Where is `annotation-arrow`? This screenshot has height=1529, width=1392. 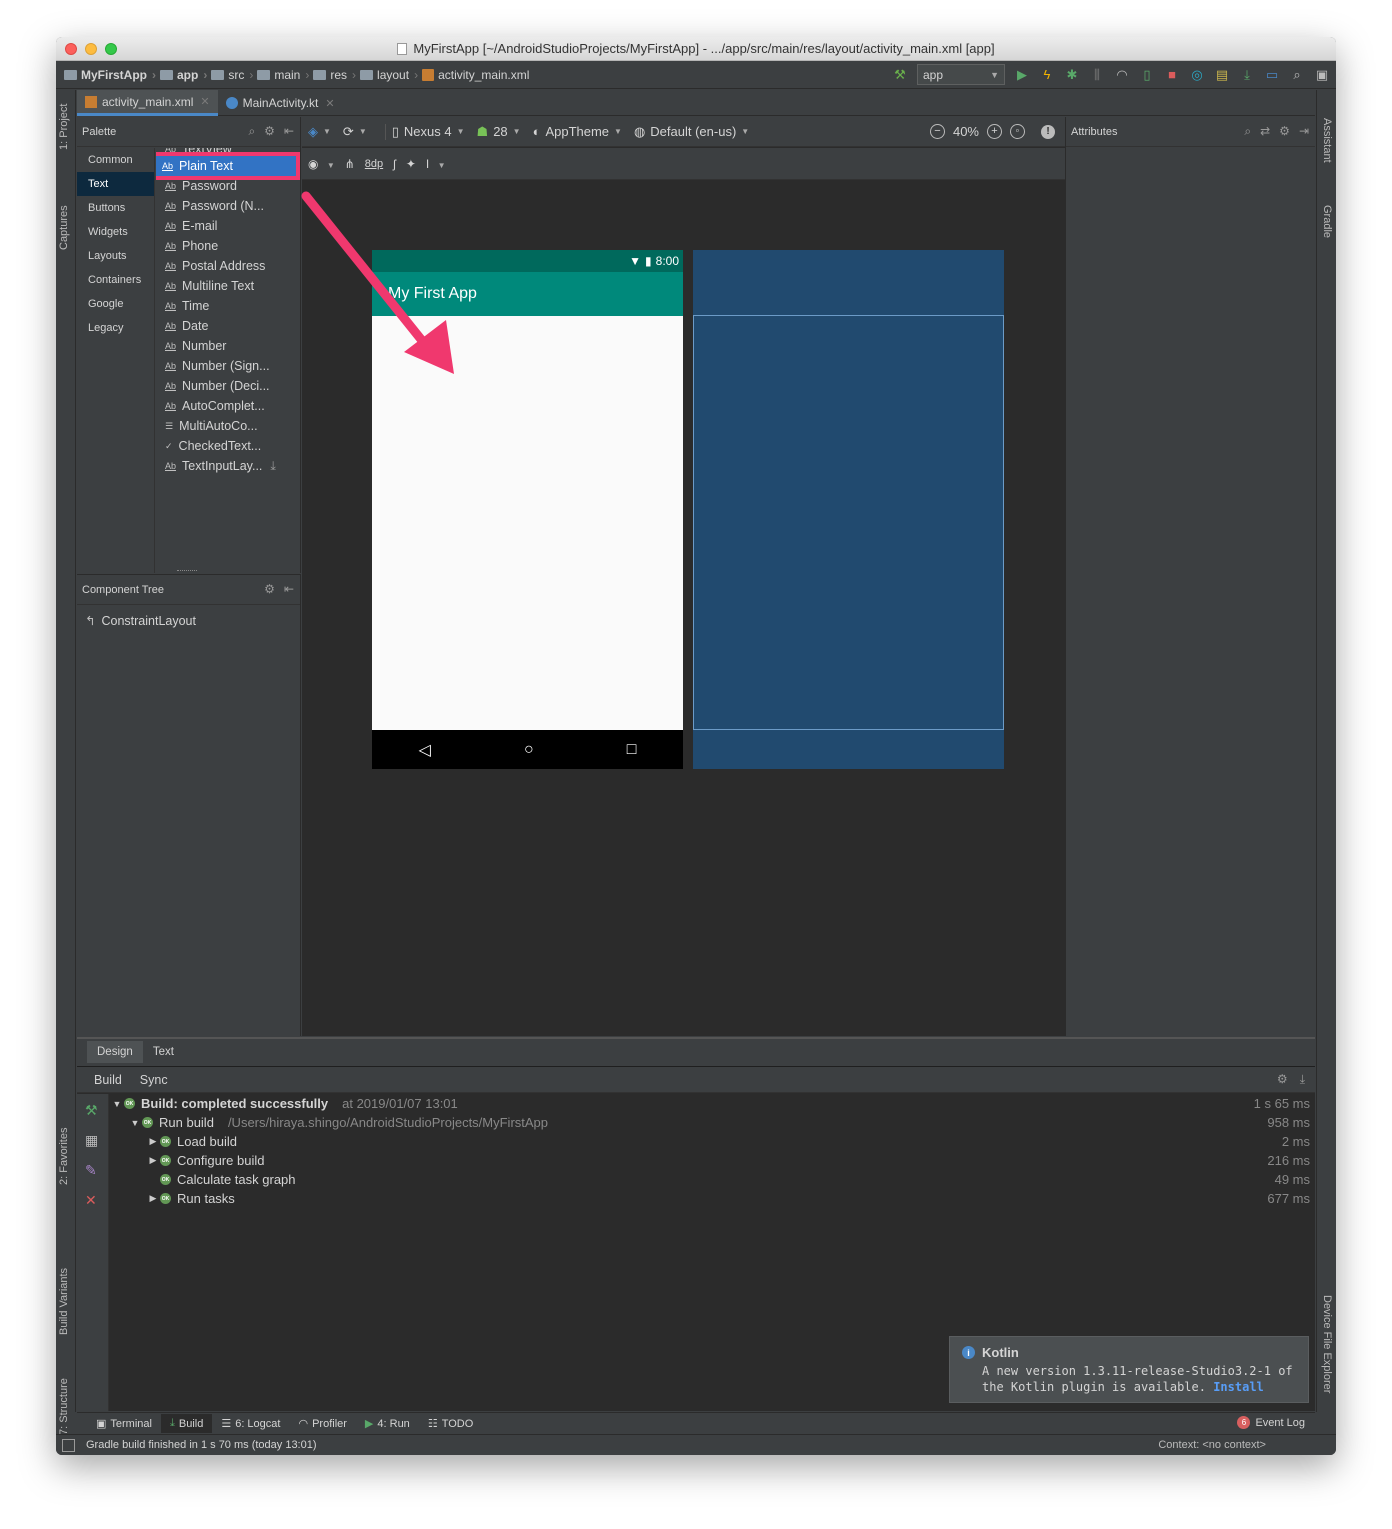
annotation-arrow is located at coordinates (377, 282).